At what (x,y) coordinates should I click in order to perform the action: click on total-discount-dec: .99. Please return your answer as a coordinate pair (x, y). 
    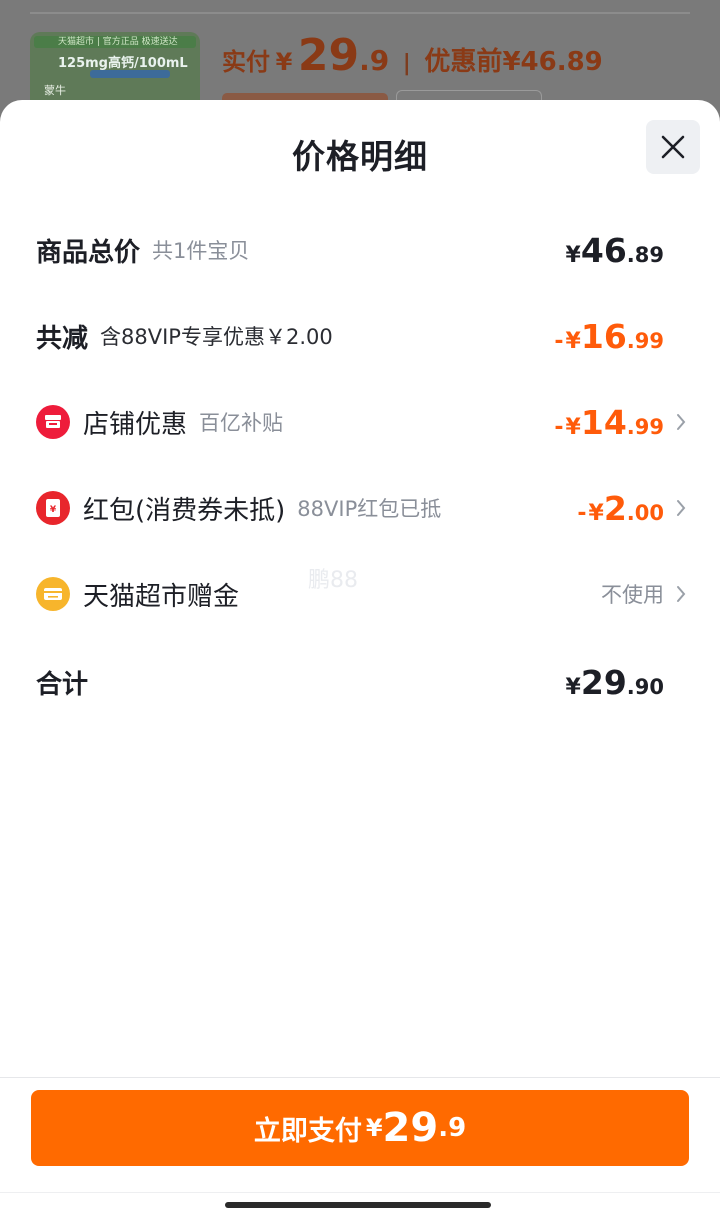
    Looking at the image, I should click on (645, 340).